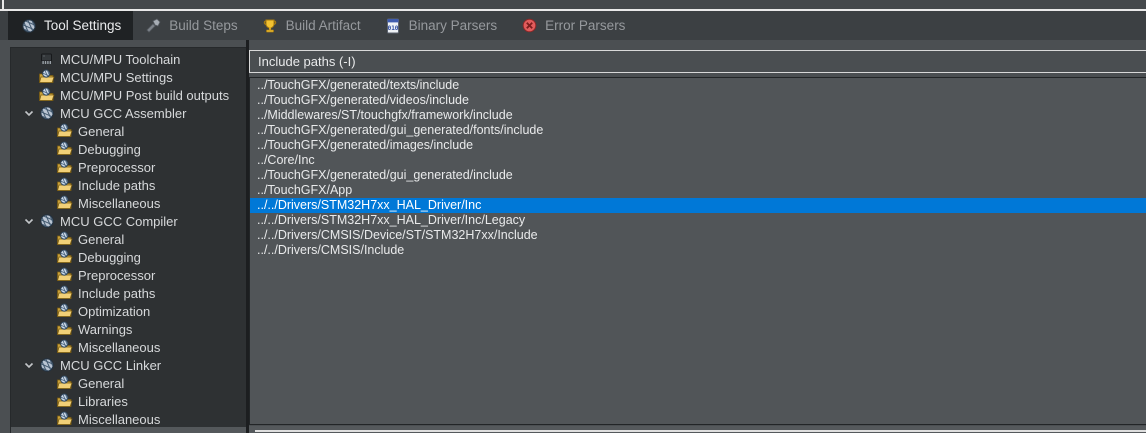 The height and width of the screenshot is (433, 1146). What do you see at coordinates (307, 61) in the screenshot?
I see `include-paths-header-label: Include paths (-I)` at bounding box center [307, 61].